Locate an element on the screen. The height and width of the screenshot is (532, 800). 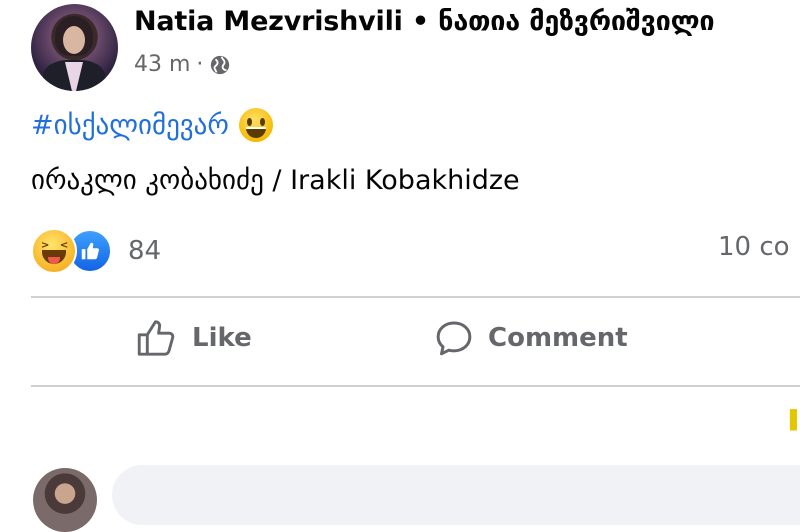
like-button: Like is located at coordinates (194, 338).